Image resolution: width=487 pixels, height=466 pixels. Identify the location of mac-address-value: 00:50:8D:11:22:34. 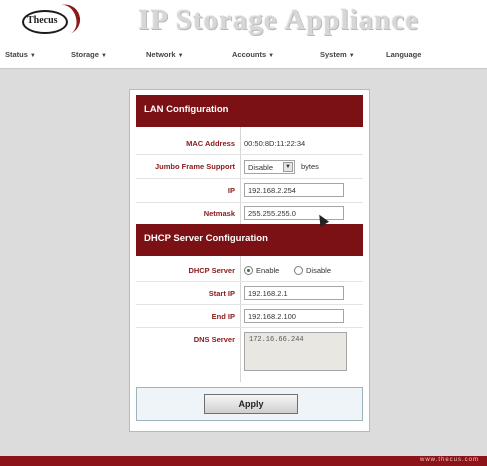
(275, 143).